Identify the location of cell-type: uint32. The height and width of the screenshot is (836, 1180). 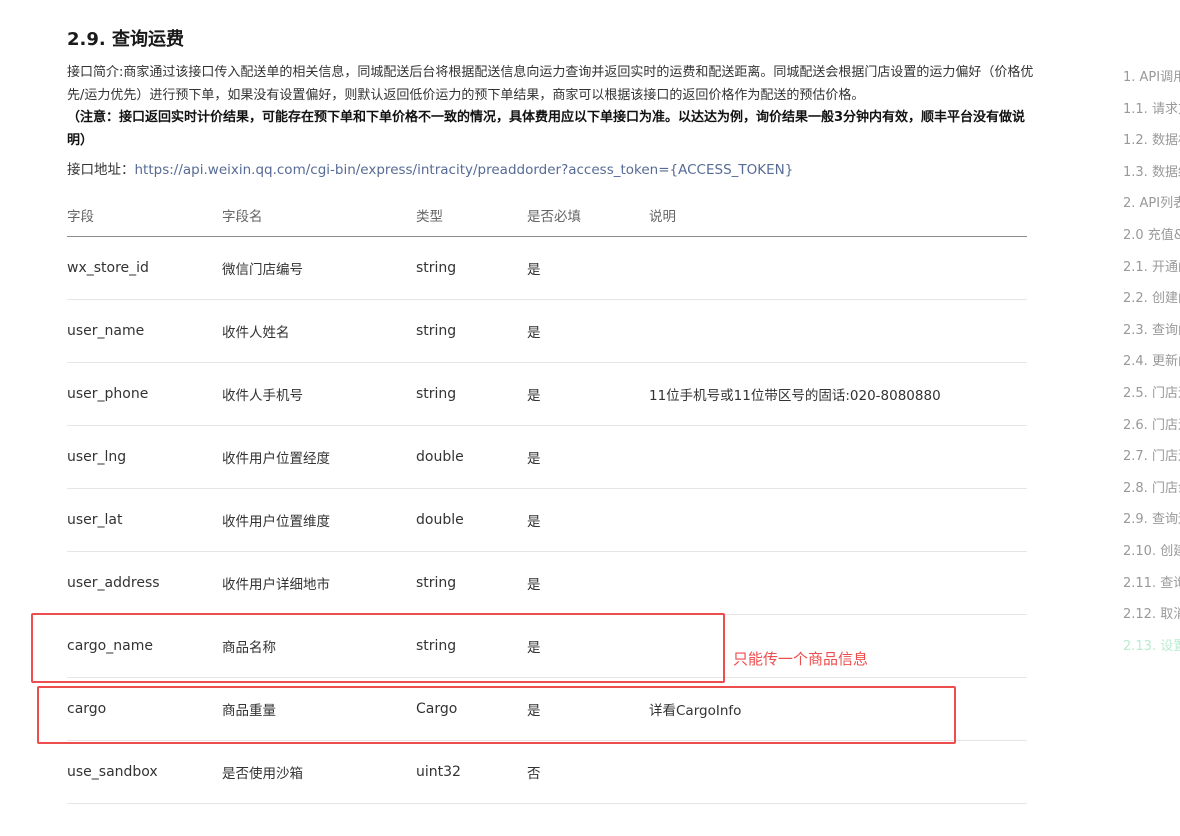
(471, 772).